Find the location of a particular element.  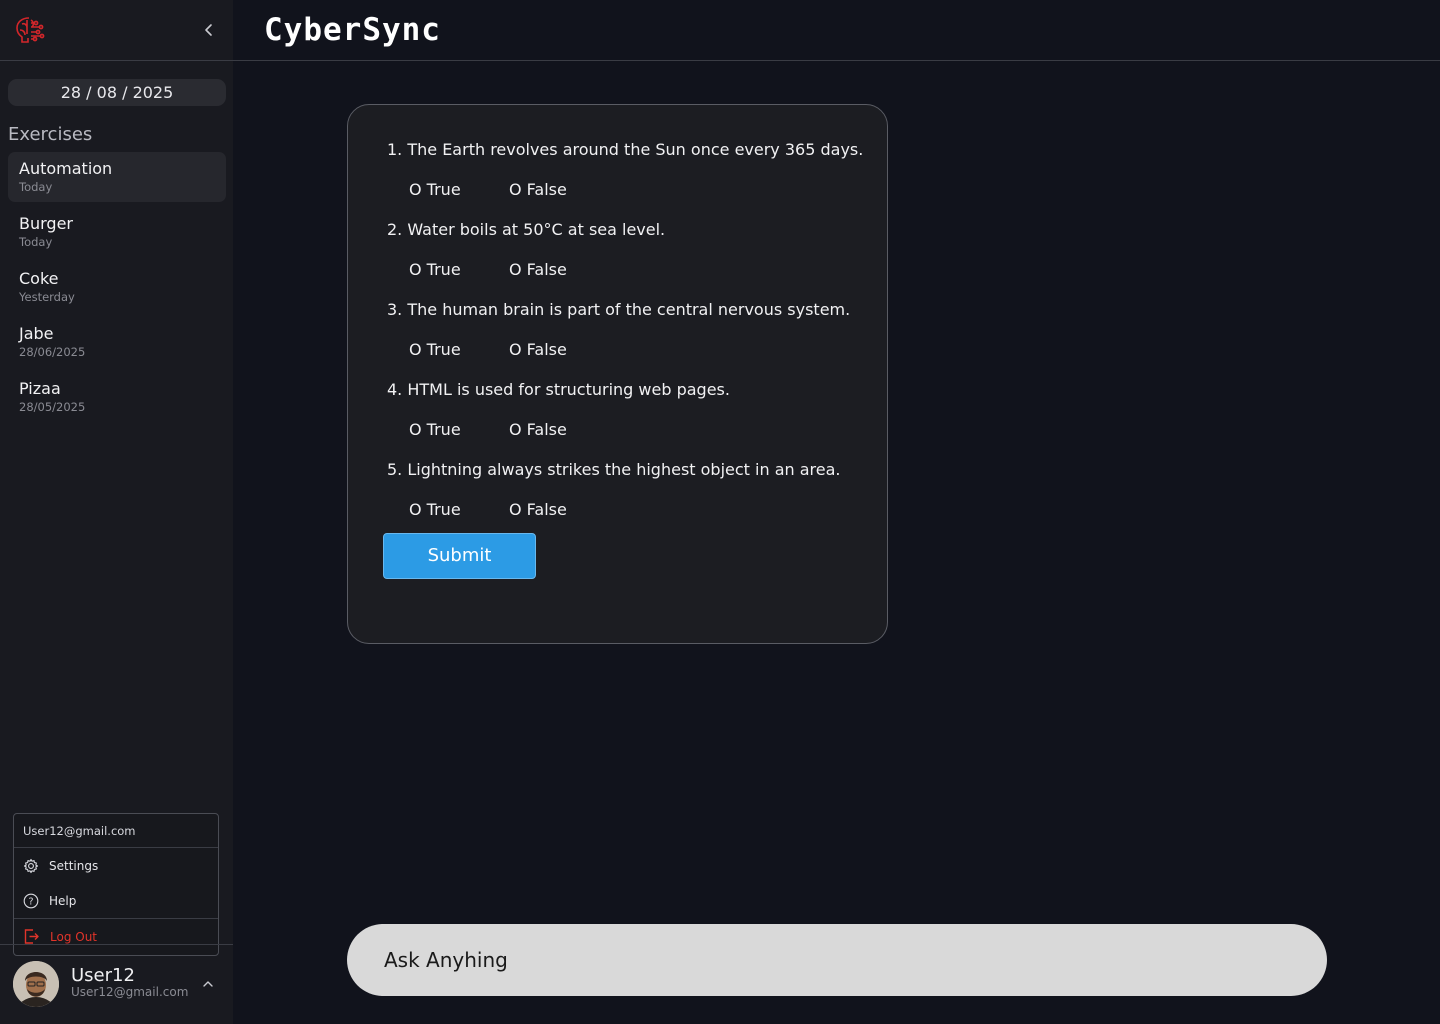

logout-label: Log Out is located at coordinates (74, 936).